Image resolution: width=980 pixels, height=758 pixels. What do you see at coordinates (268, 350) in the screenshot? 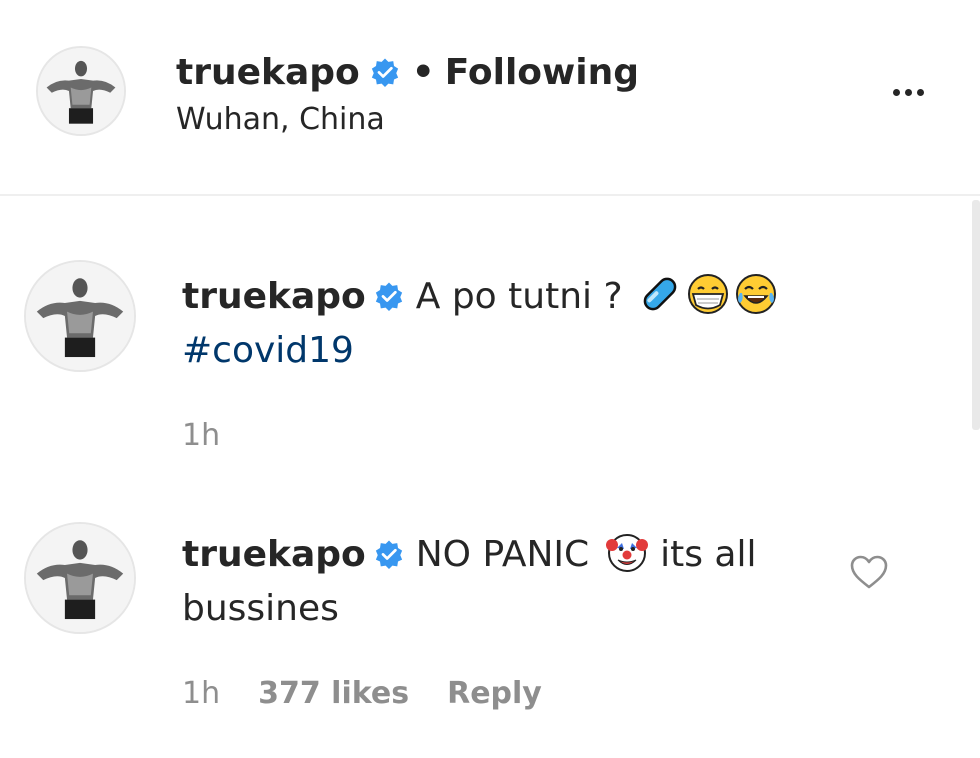
I see `hashtag-link: #covid19` at bounding box center [268, 350].